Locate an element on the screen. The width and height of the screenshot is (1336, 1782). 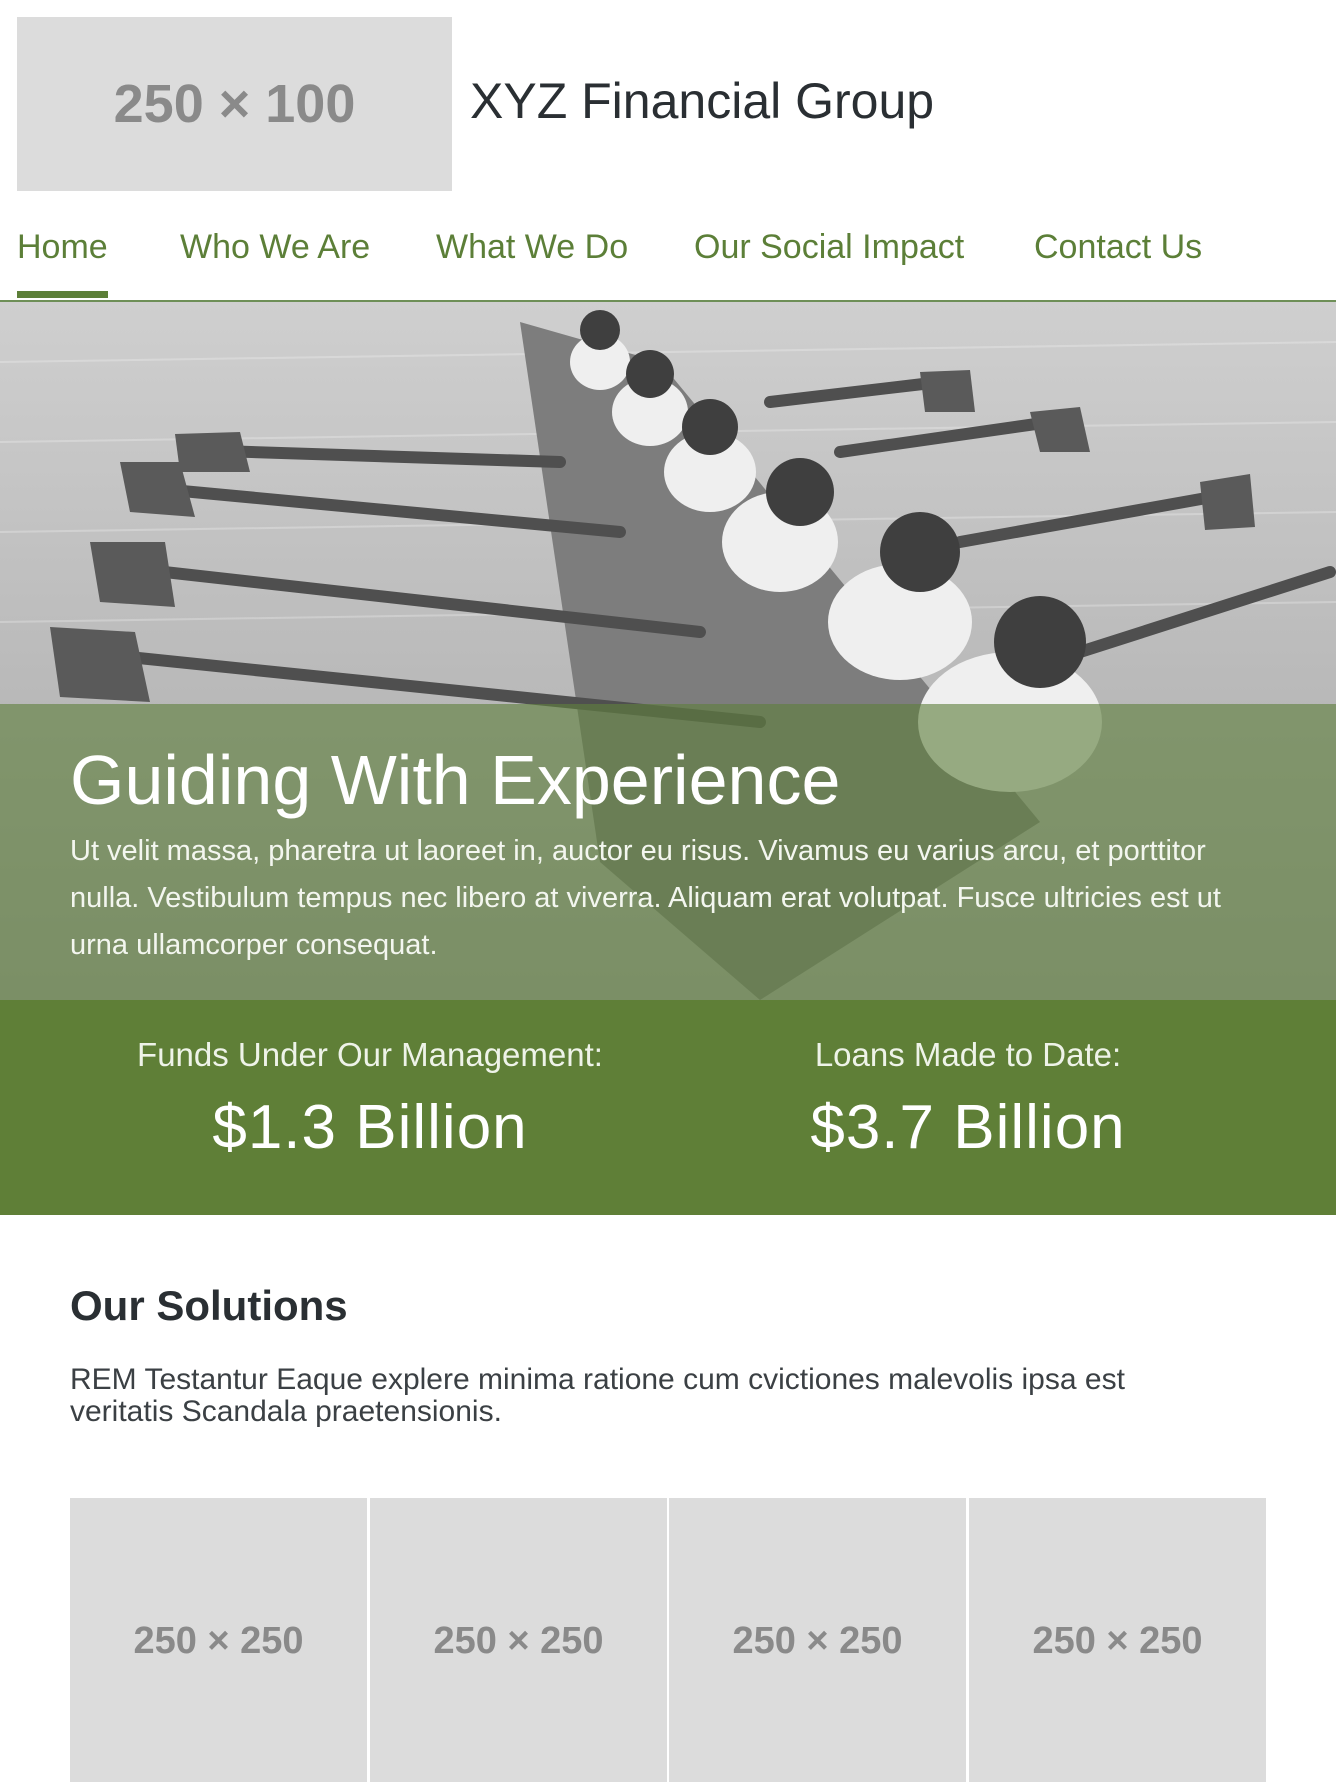
solutions-title: Our Solutions is located at coordinates (209, 1305).